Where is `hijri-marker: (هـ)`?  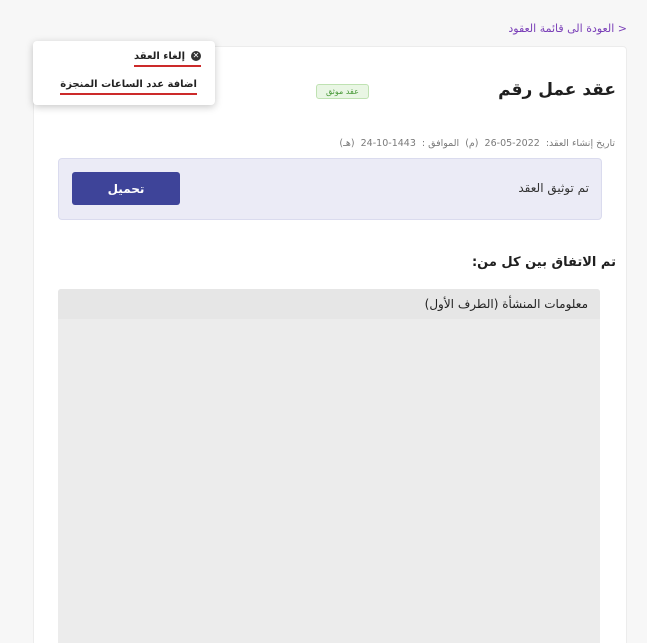
hijri-marker: (هـ) is located at coordinates (347, 143).